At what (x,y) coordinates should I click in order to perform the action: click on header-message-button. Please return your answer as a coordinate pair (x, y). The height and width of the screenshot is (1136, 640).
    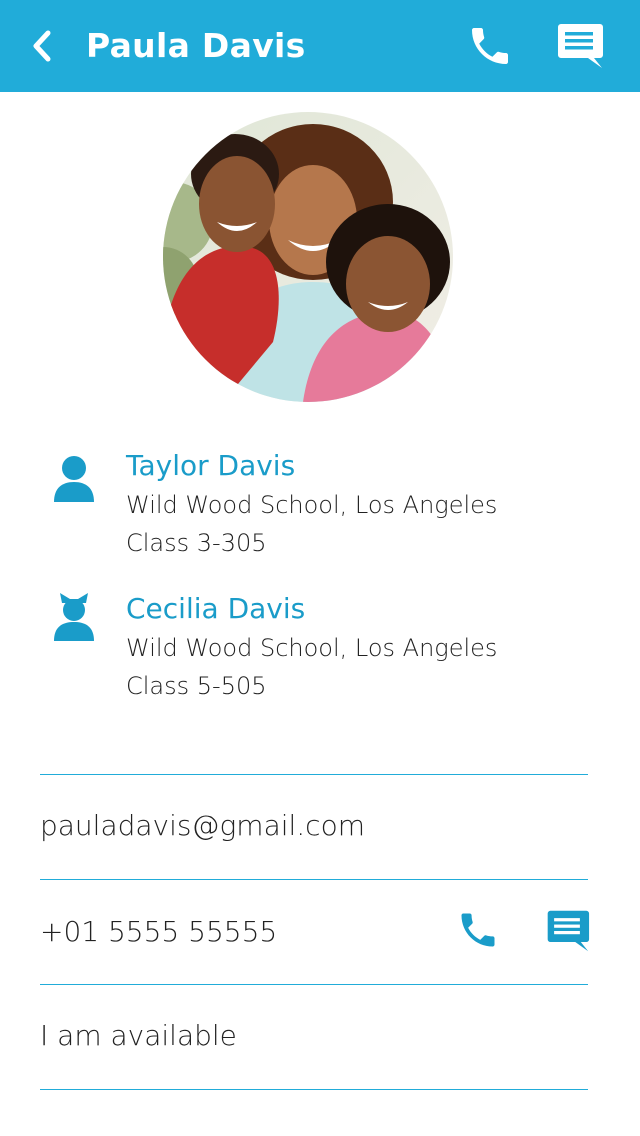
    Looking at the image, I should click on (579, 46).